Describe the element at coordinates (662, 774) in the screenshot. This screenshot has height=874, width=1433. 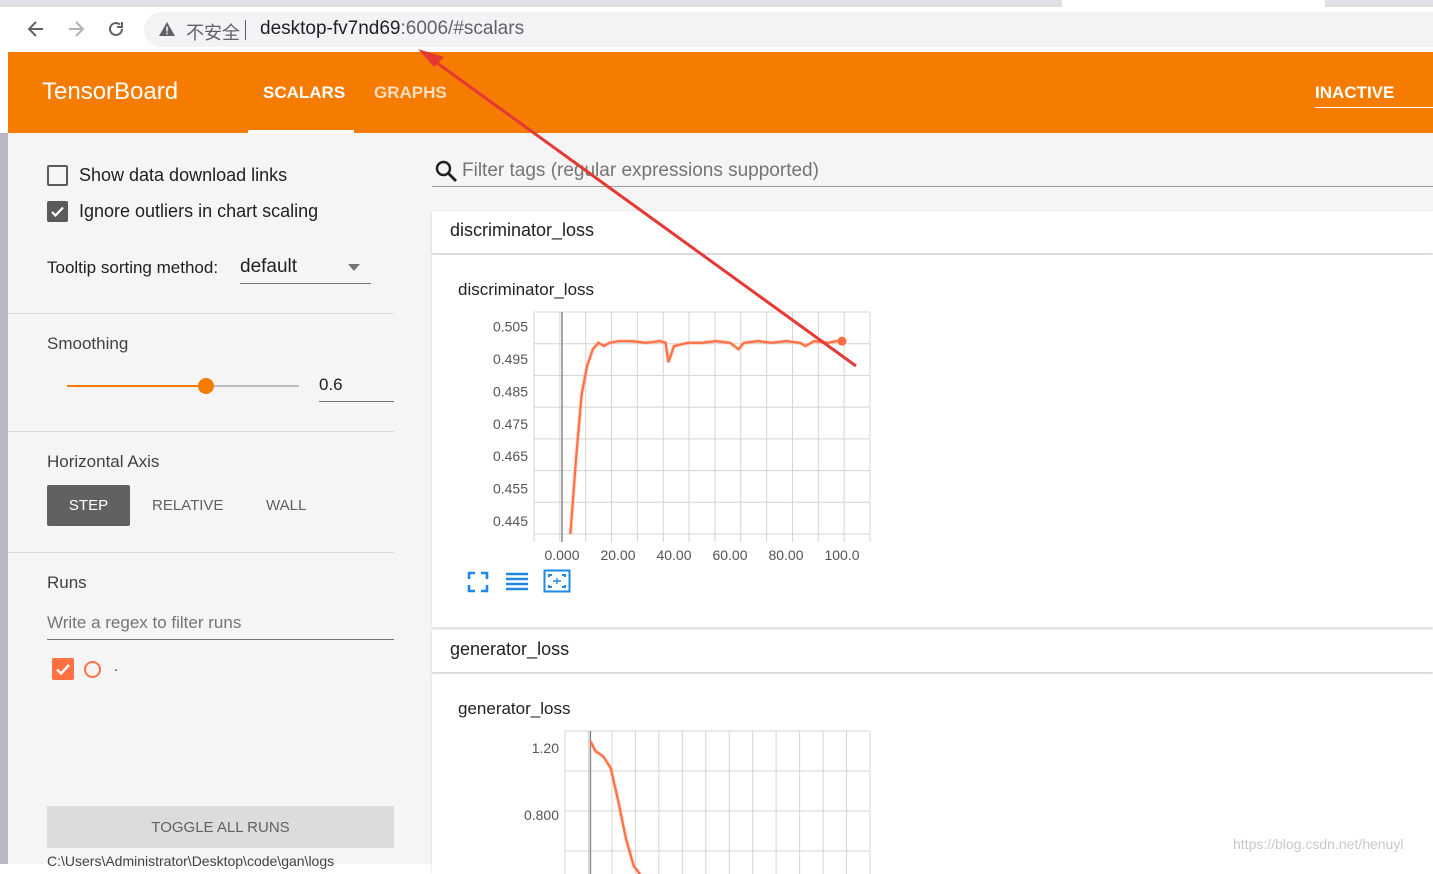
I see `generator-loss-chart: 1.20 0.800` at that location.